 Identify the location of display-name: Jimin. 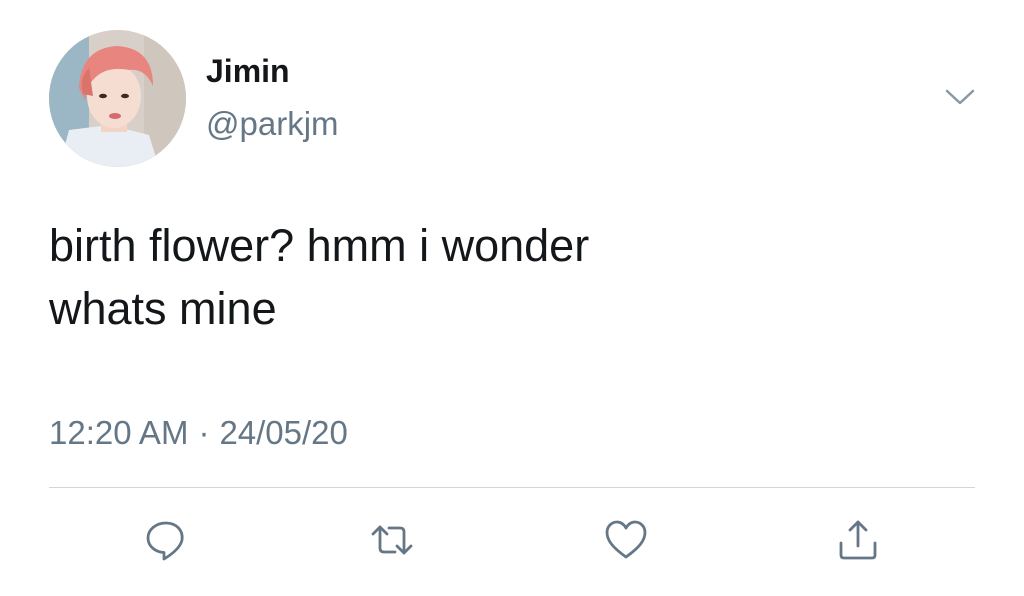
(248, 71).